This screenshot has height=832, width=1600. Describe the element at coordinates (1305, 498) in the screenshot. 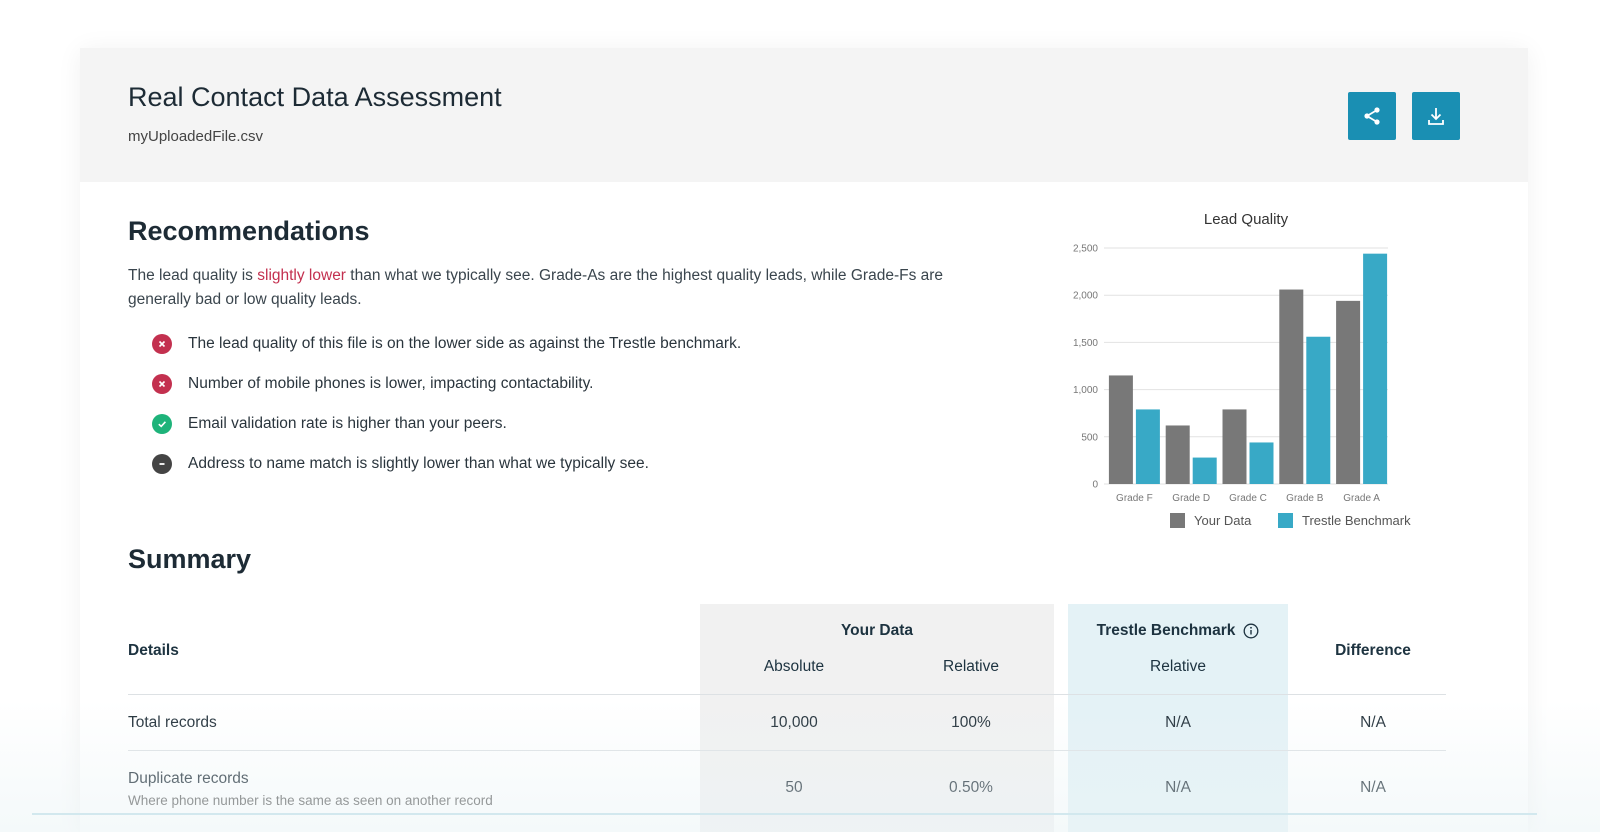

I see `x-tick-label: Grade B` at that location.